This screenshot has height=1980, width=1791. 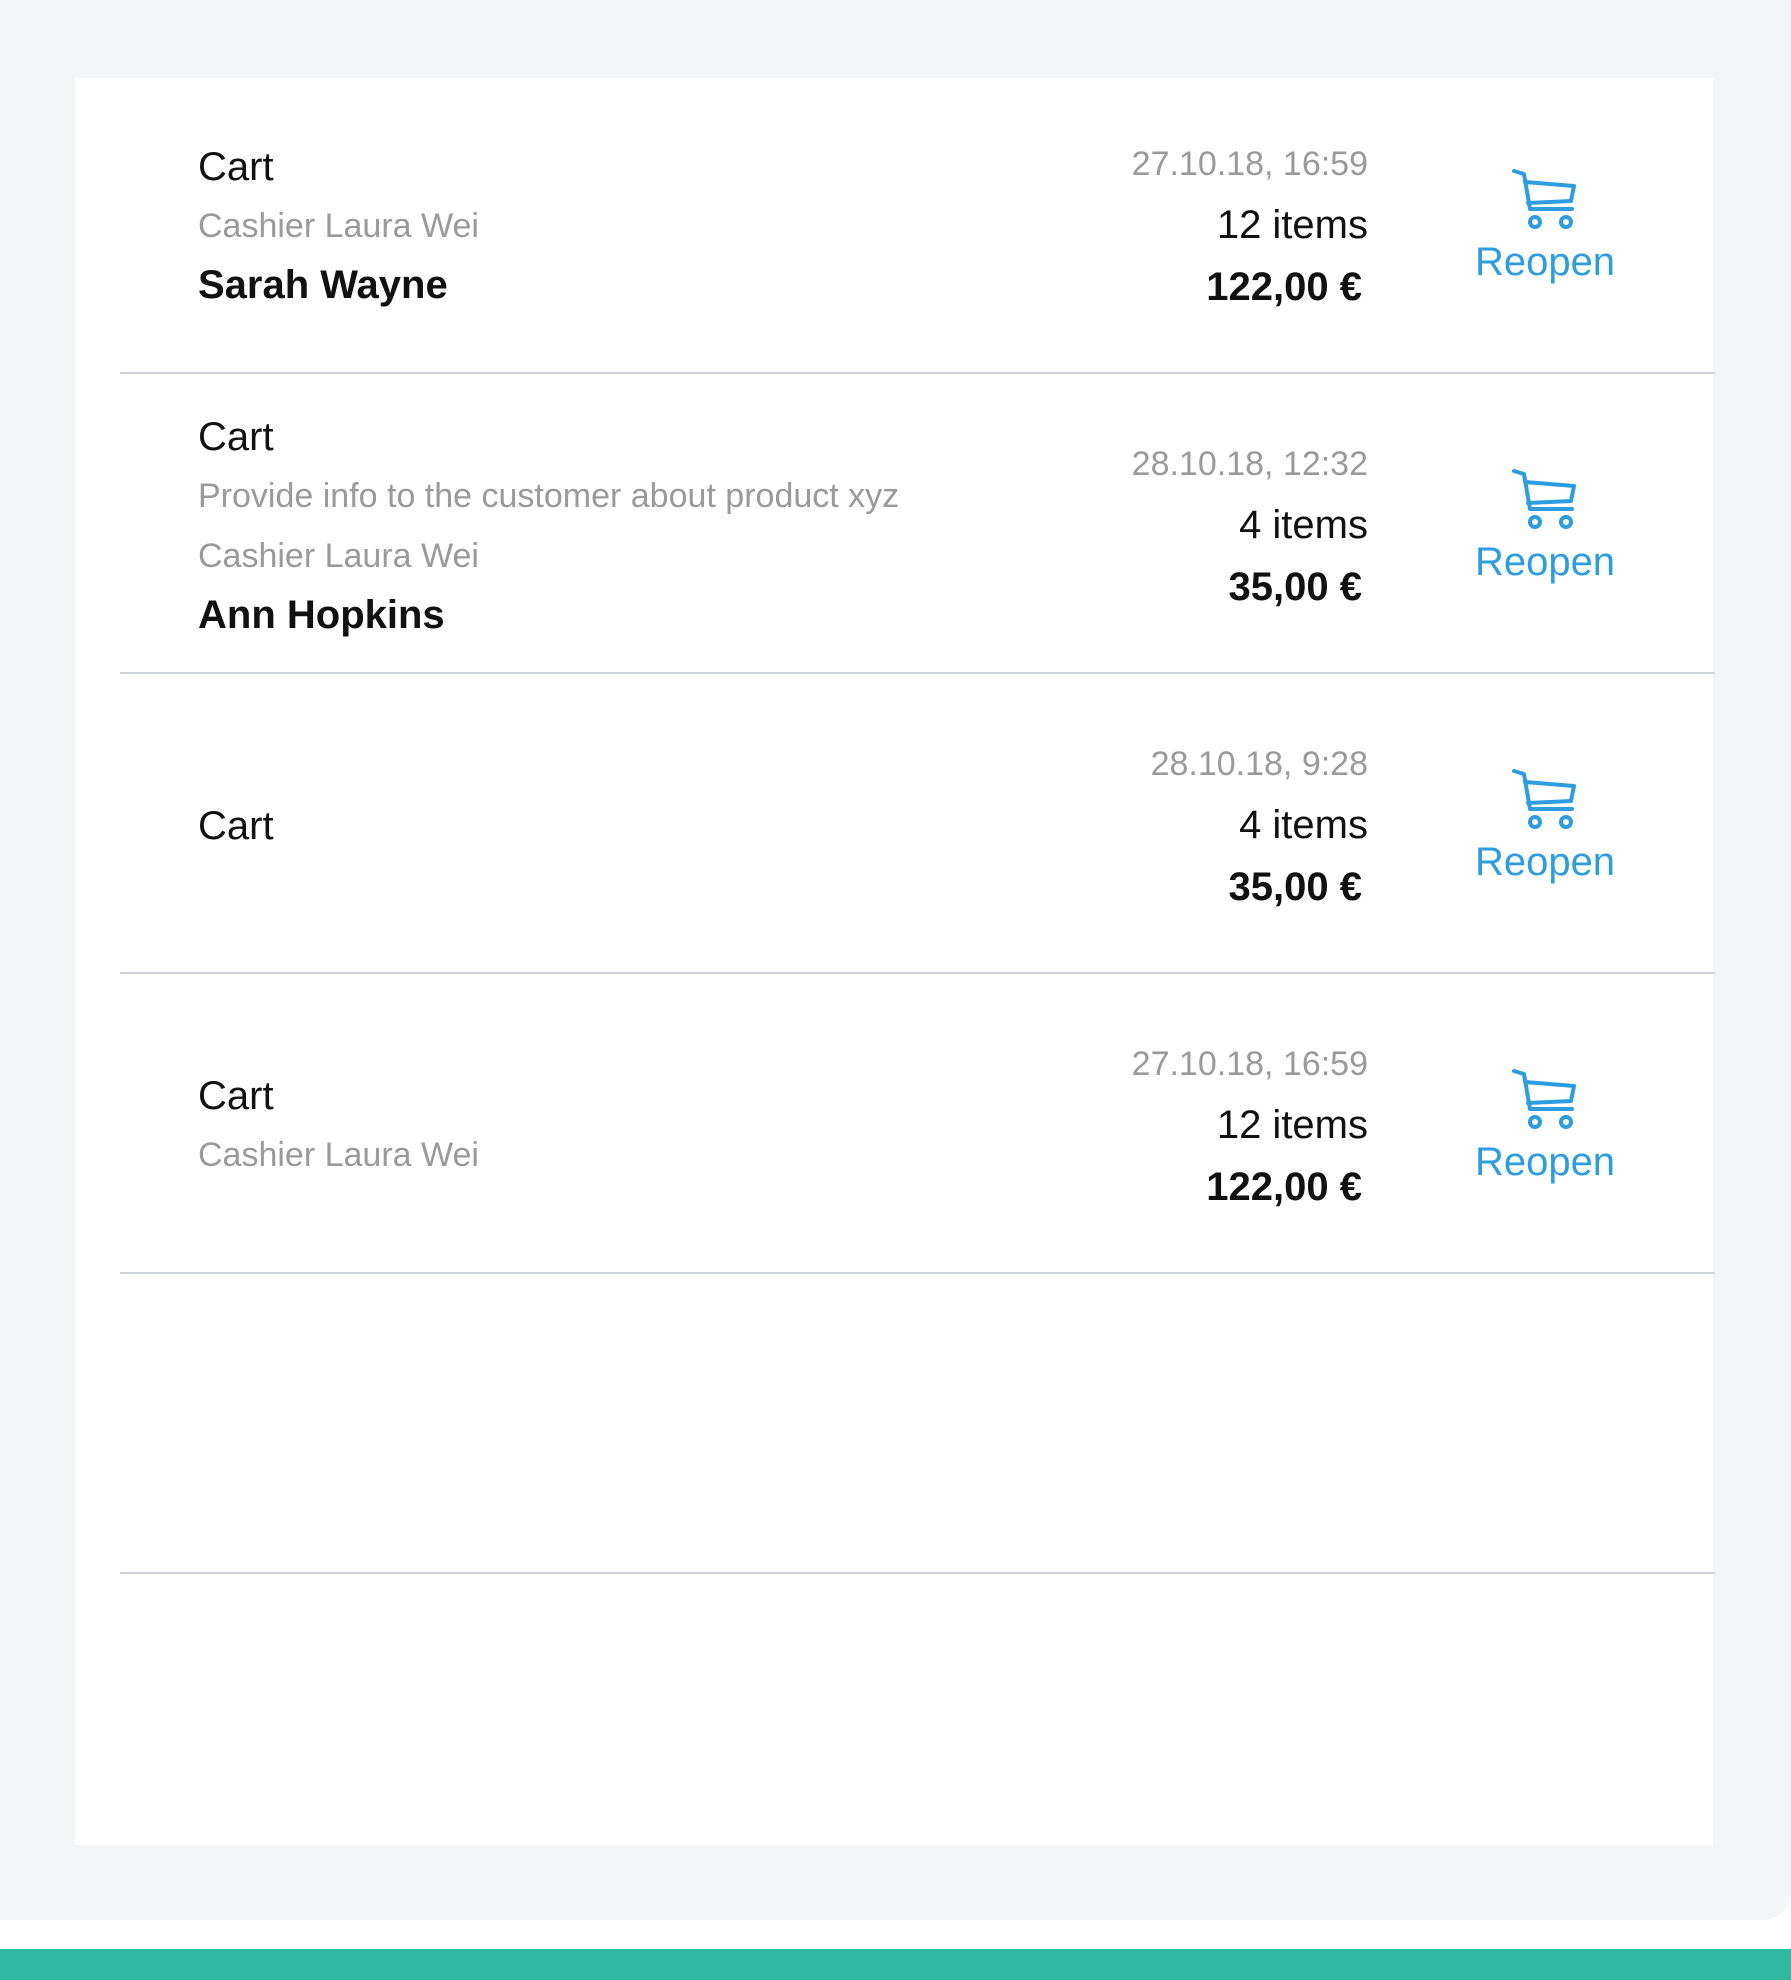 What do you see at coordinates (895, 1426) in the screenshot?
I see `empty-row` at bounding box center [895, 1426].